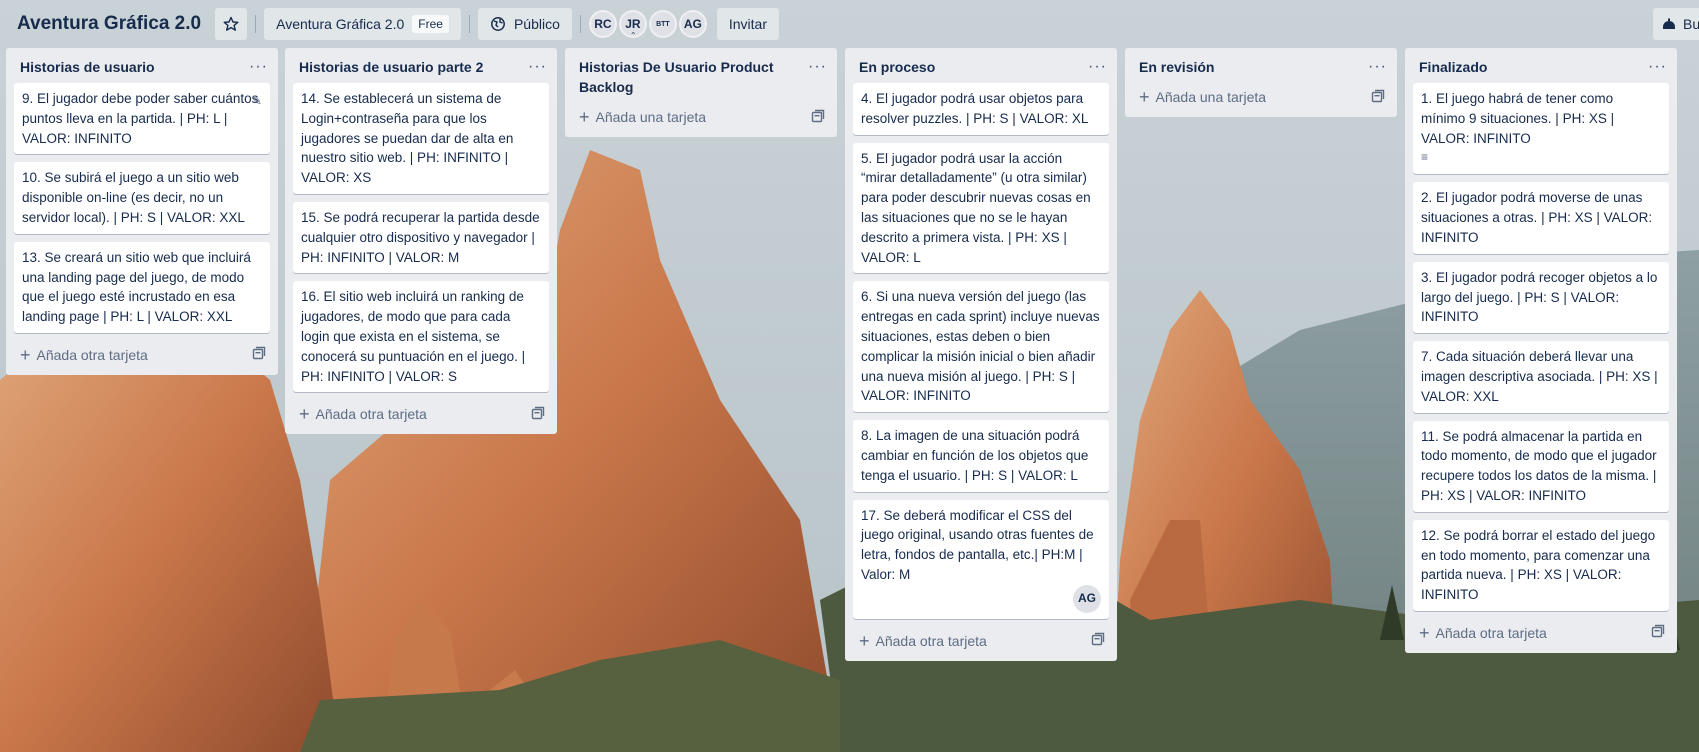 This screenshot has width=1699, height=752. I want to click on member-avatar: AG, so click(692, 24).